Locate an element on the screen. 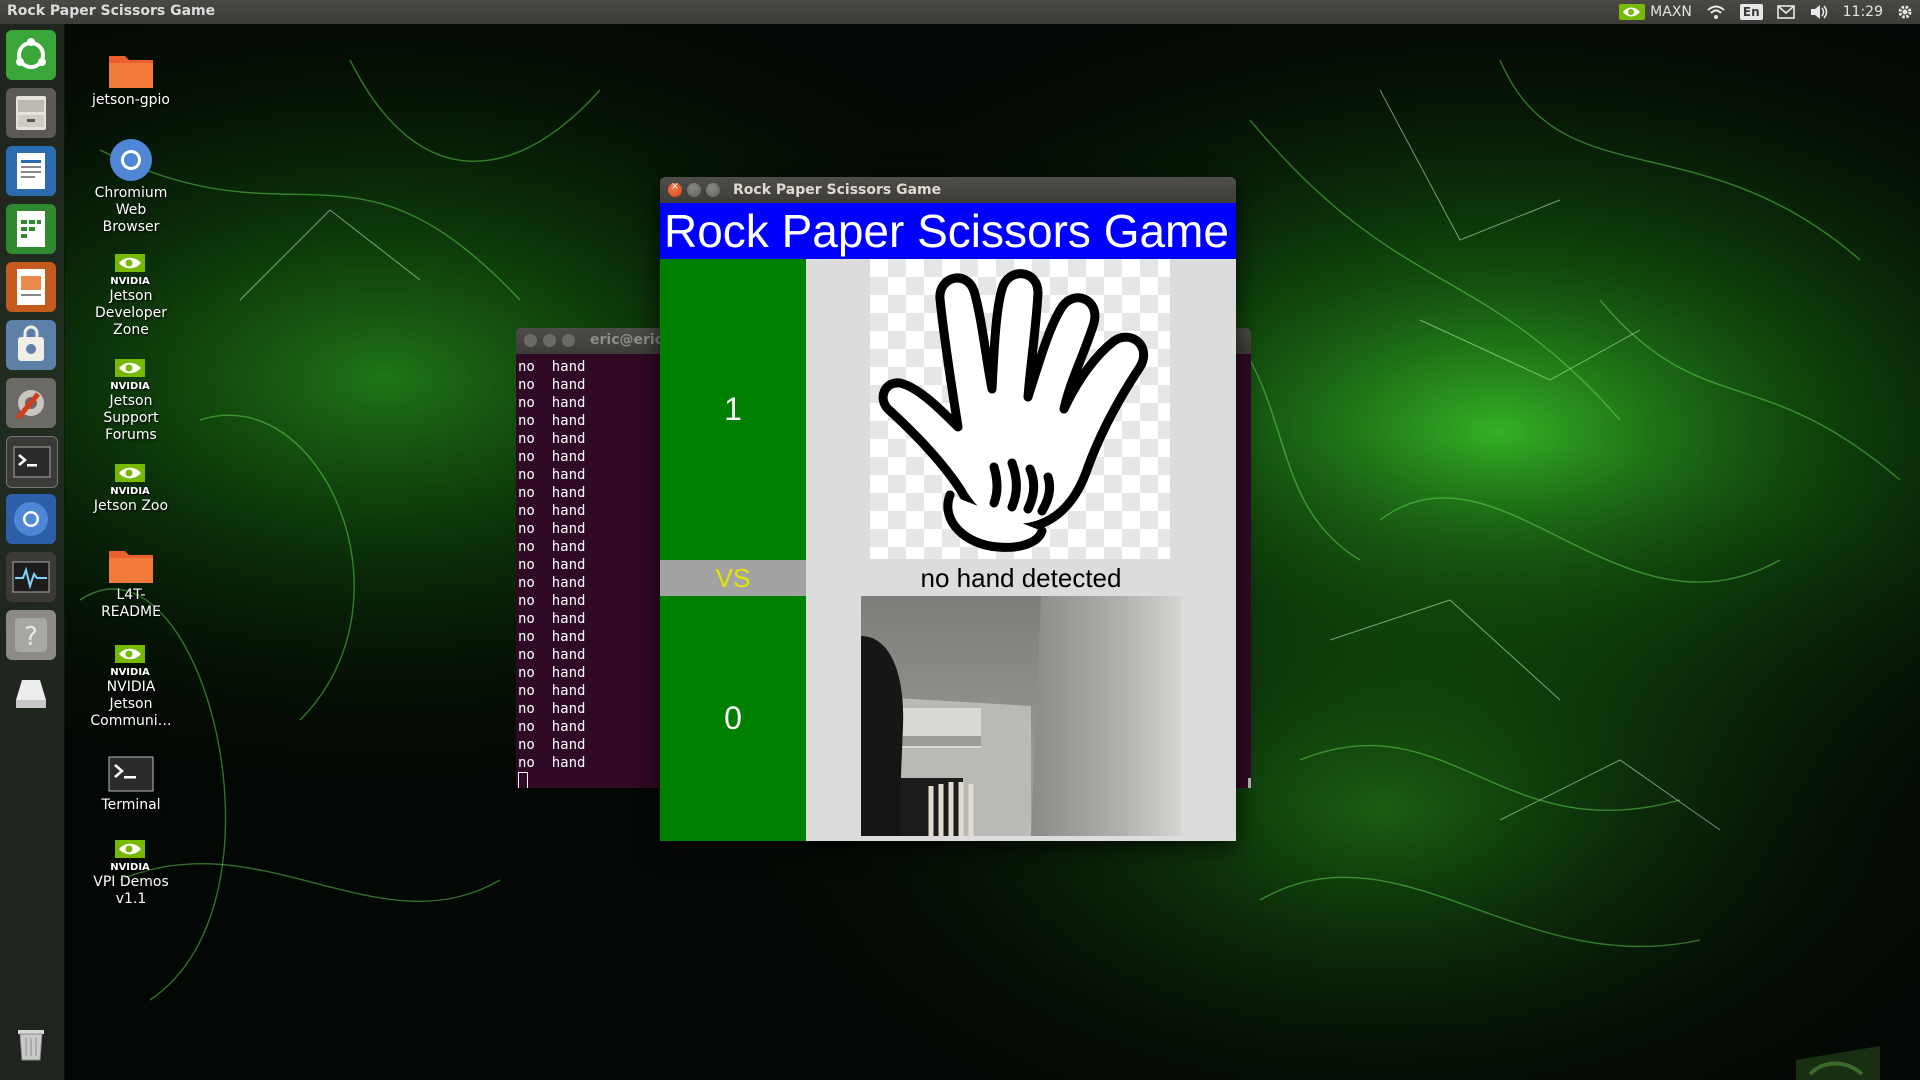 This screenshot has height=1080, width=1920. ubuntu-logo-icon is located at coordinates (31, 53).